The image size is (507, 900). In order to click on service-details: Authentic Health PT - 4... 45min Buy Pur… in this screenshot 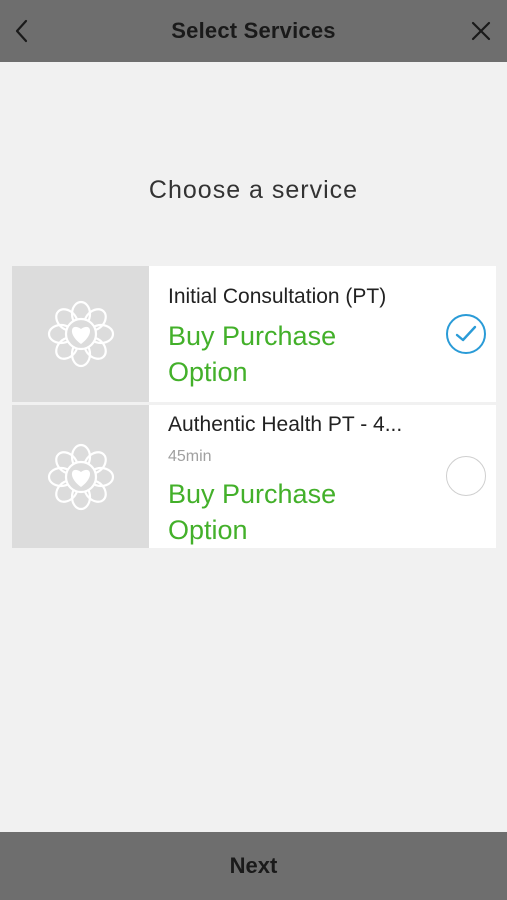, I will do `click(322, 476)`.